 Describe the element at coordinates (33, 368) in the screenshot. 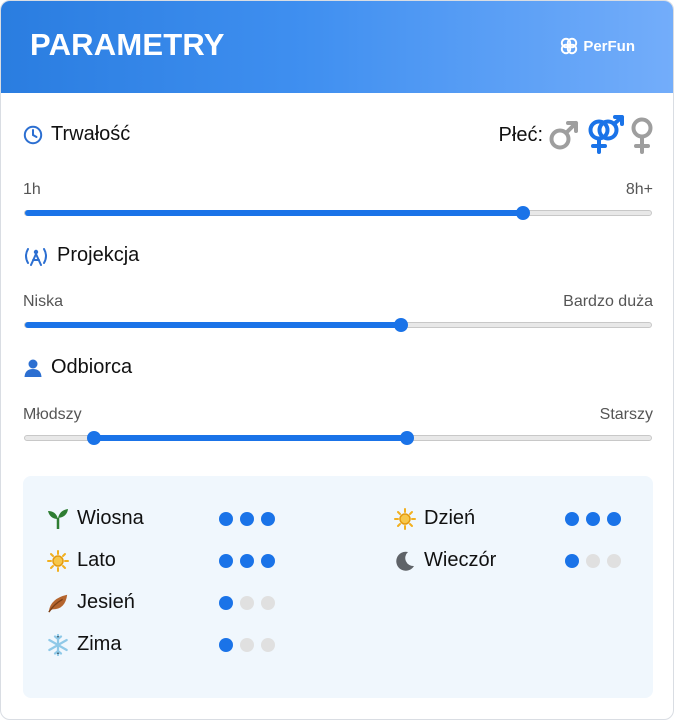

I see `person-icon` at that location.